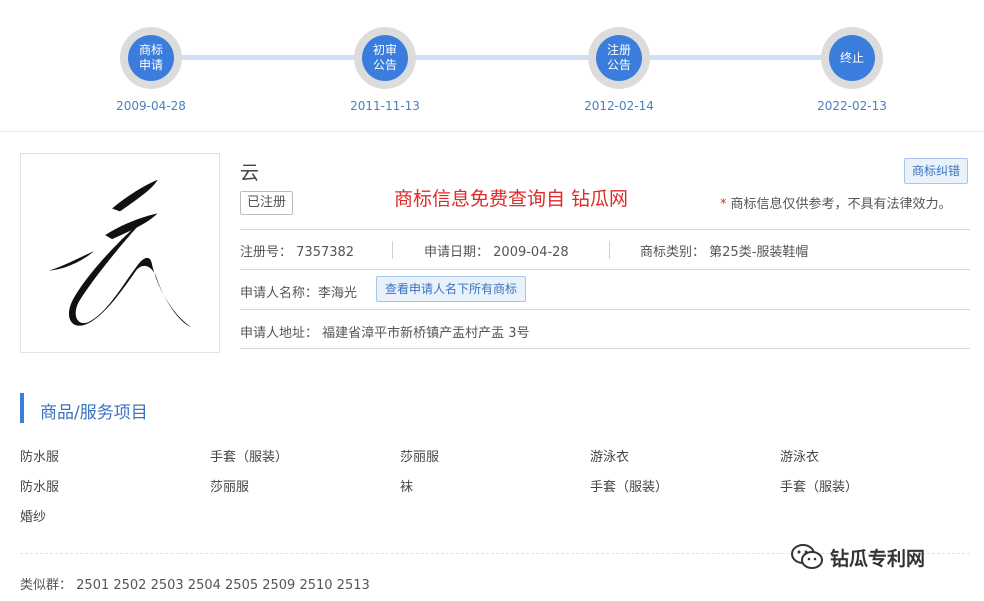  Describe the element at coordinates (325, 252) in the screenshot. I see `reg-no-value: 7357382` at that location.